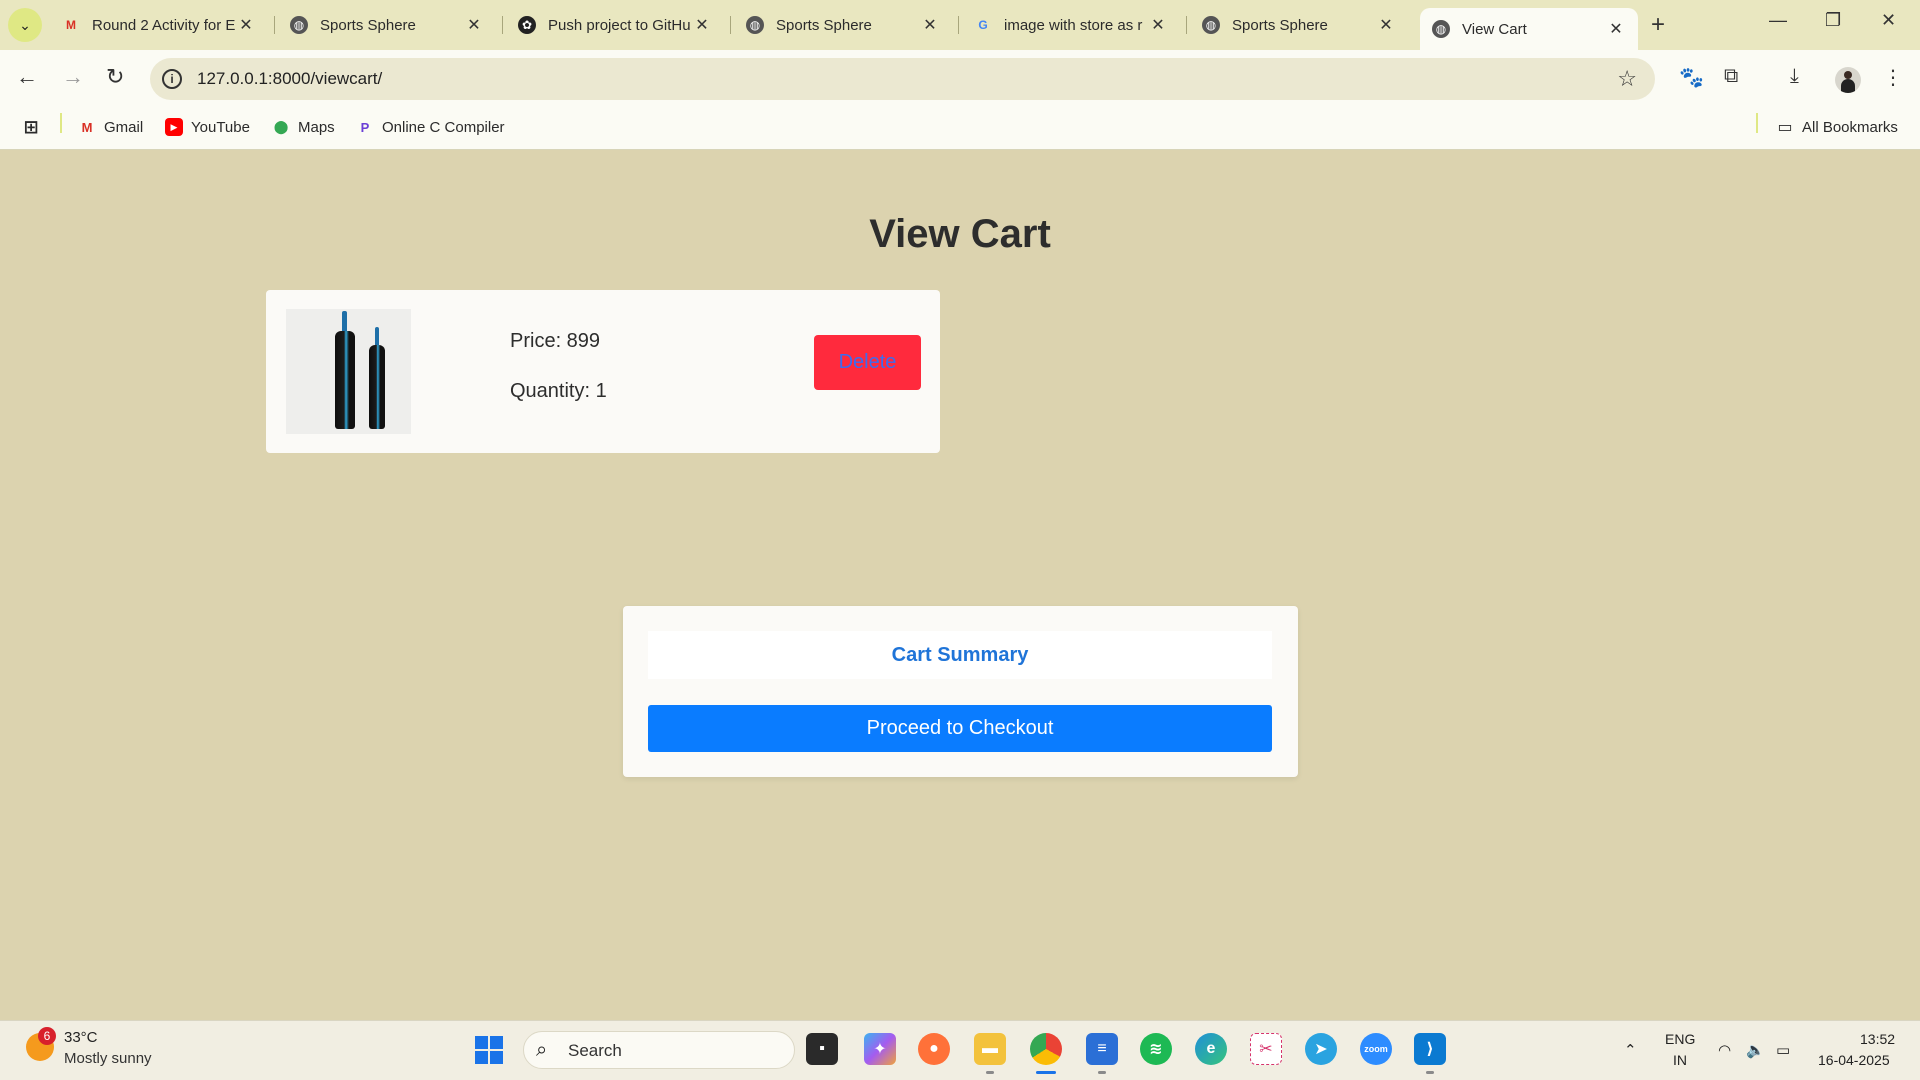 This screenshot has height=1080, width=1920. I want to click on cart-summary-heading: Cart Summary, so click(960, 655).